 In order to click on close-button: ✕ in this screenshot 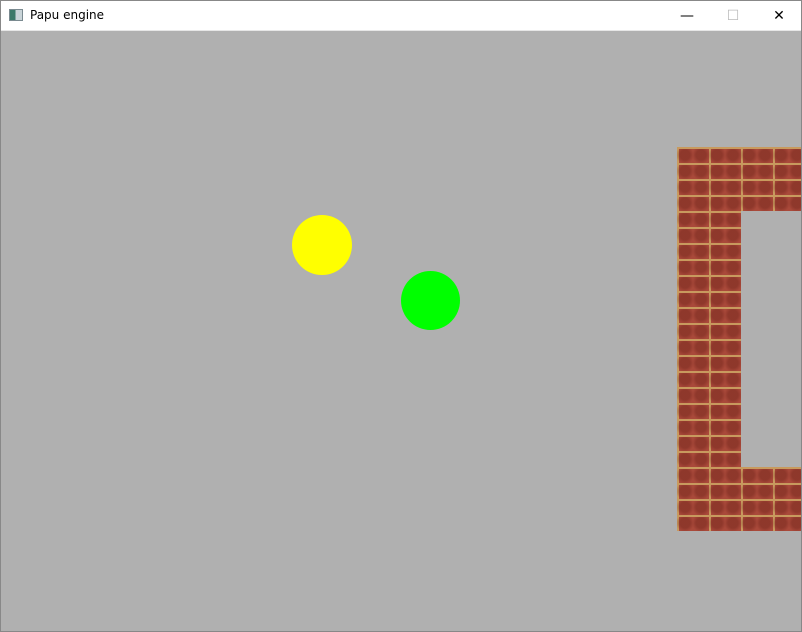, I will do `click(779, 15)`.